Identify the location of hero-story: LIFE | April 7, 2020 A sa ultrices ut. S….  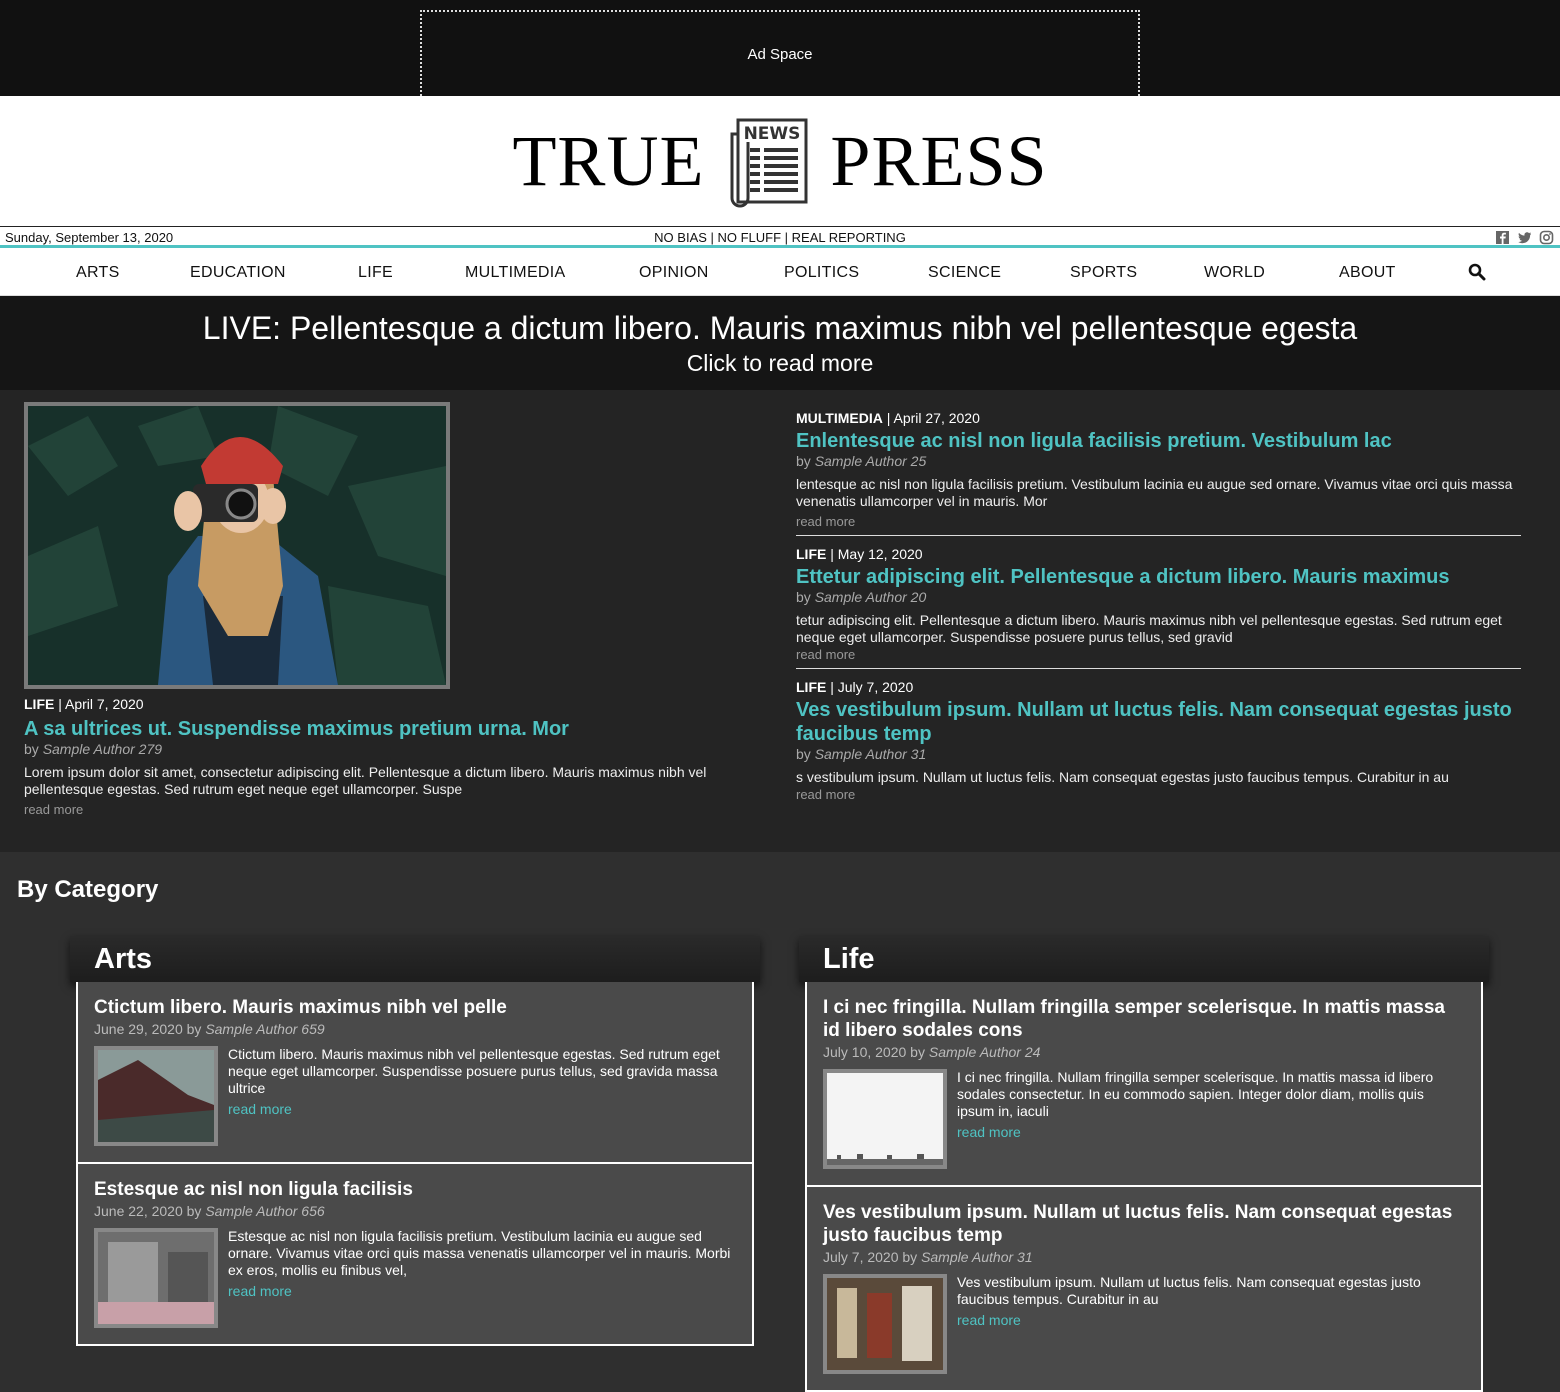
(384, 756).